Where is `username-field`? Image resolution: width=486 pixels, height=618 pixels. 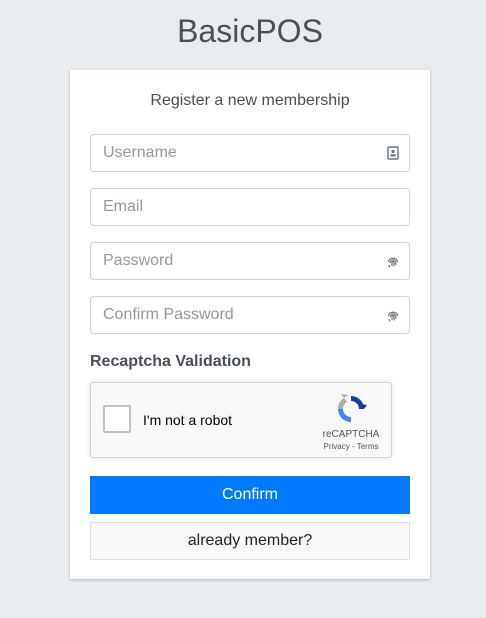
username-field is located at coordinates (250, 153).